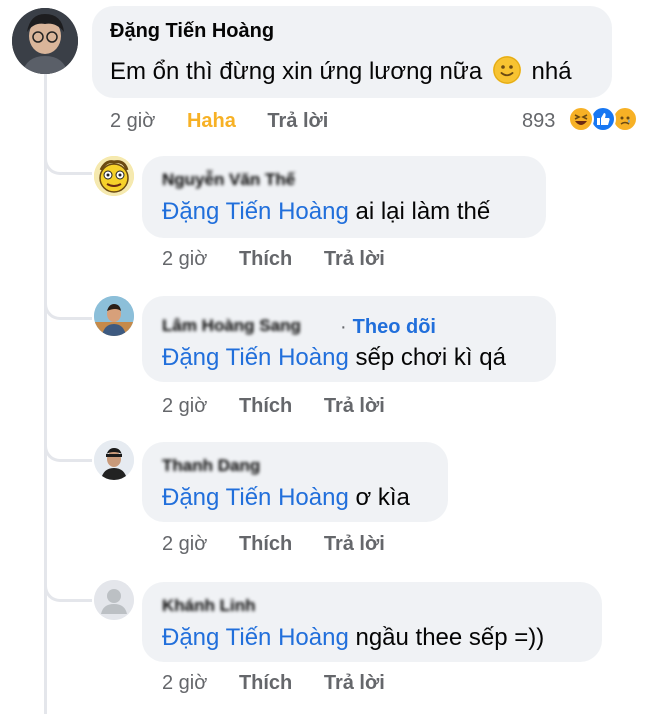  Describe the element at coordinates (613, 120) in the screenshot. I see `reaction-icons` at that location.